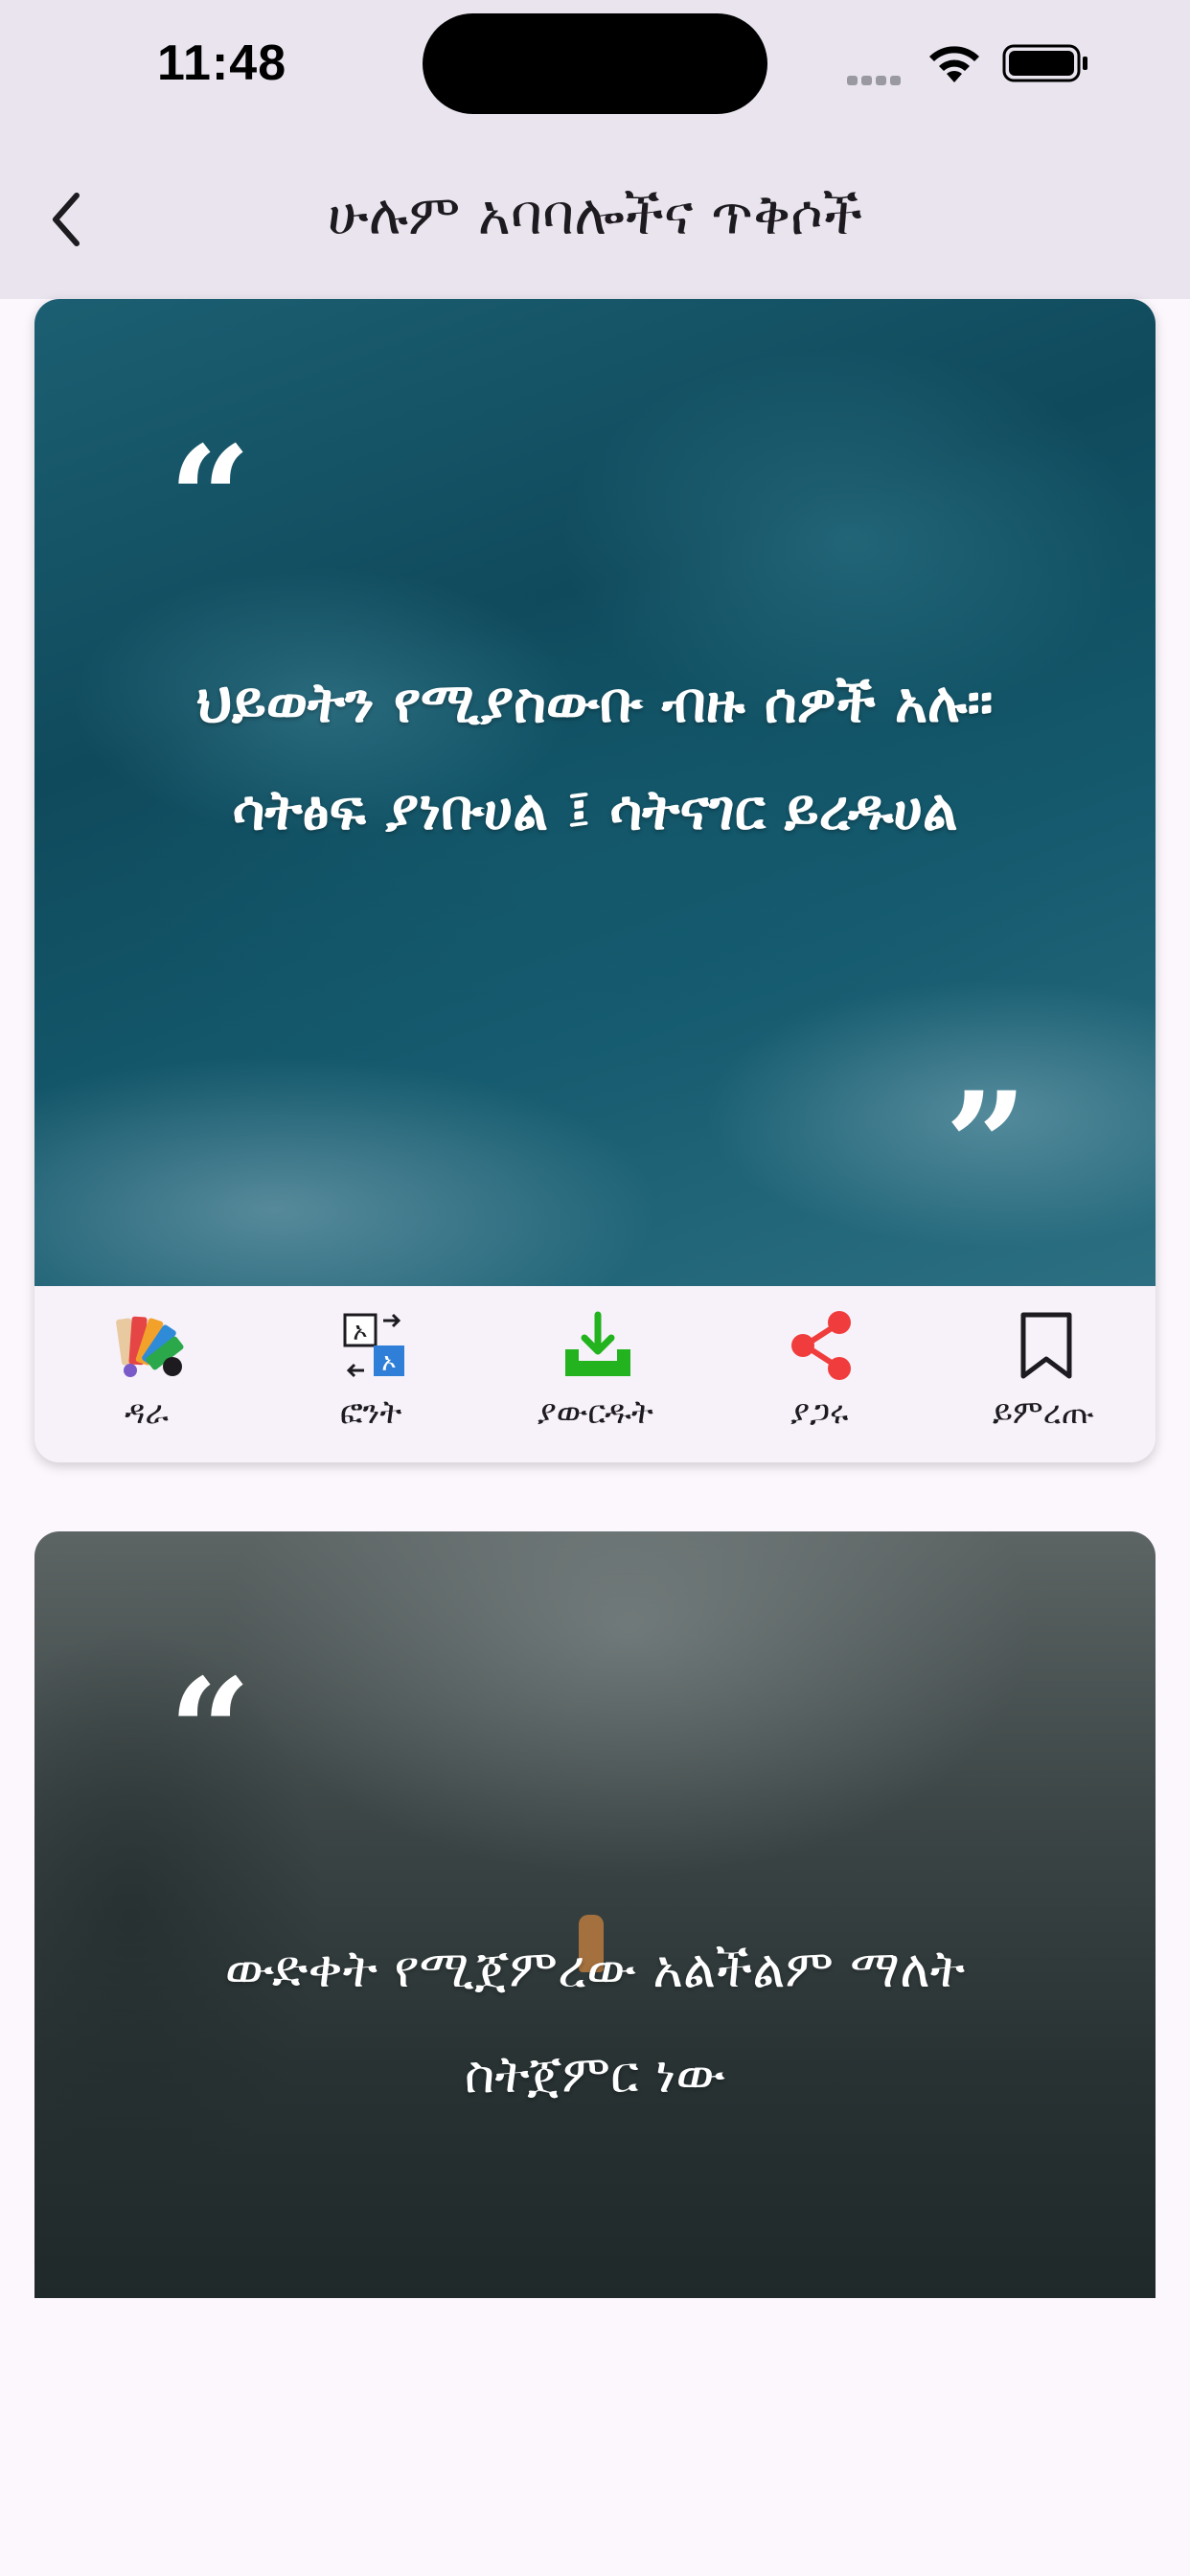  What do you see at coordinates (222, 63) in the screenshot?
I see `status-time: 11:48` at bounding box center [222, 63].